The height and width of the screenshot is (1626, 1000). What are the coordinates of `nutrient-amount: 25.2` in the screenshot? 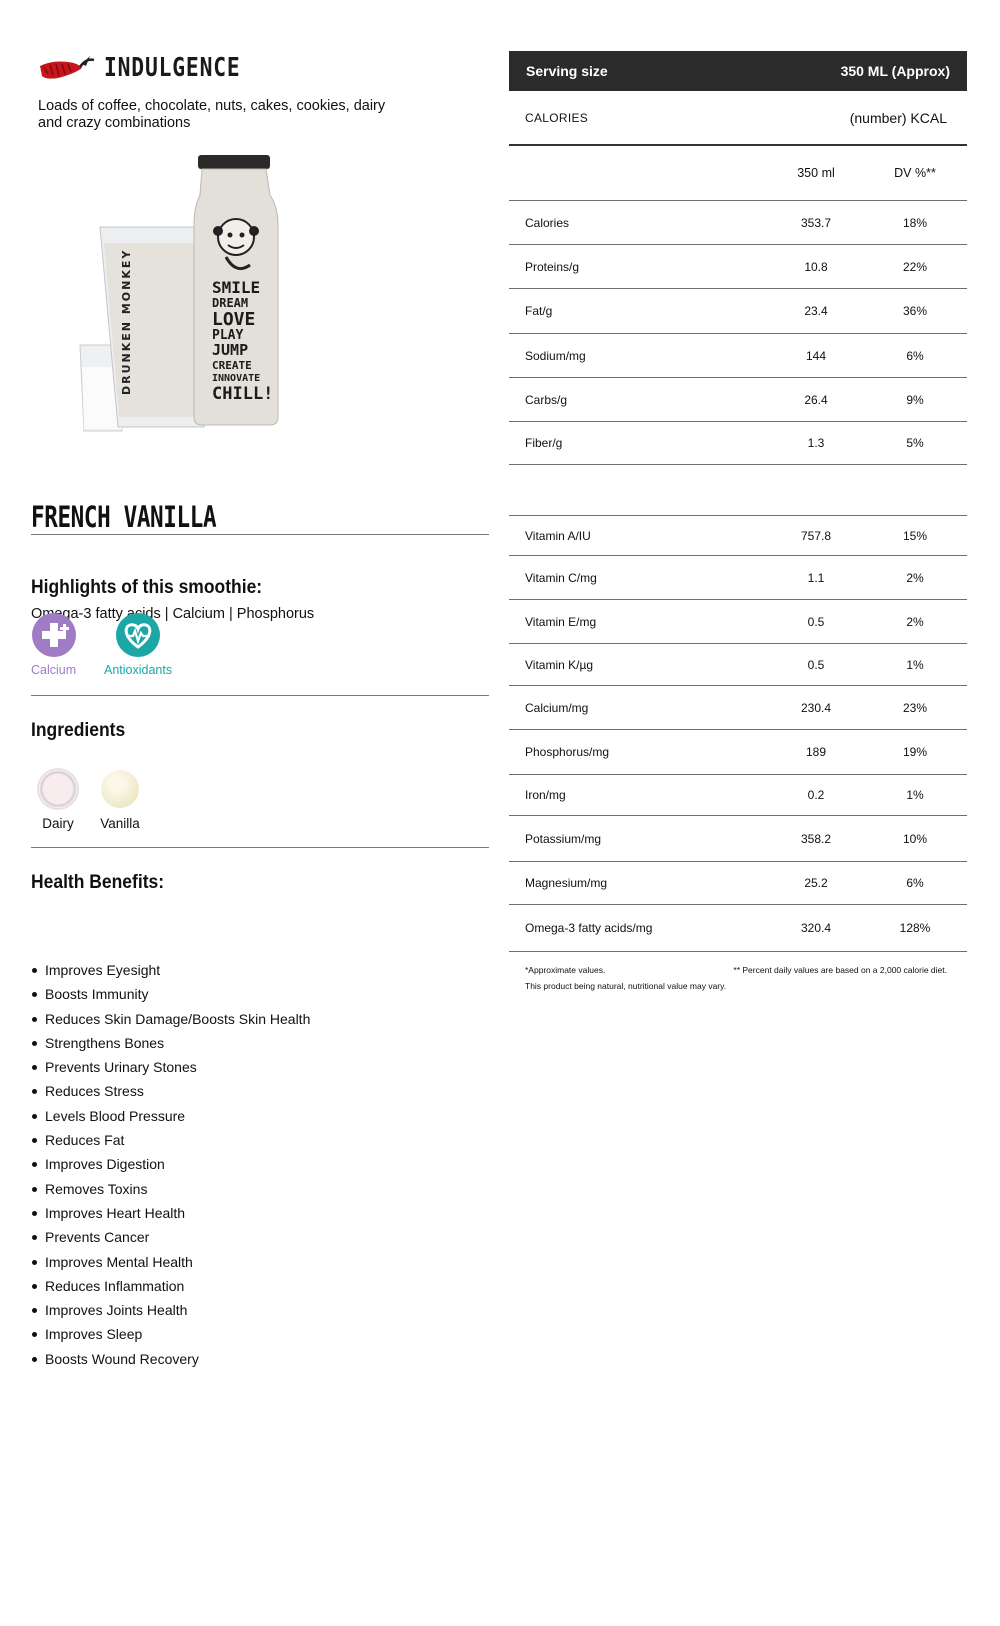 It's located at (816, 883).